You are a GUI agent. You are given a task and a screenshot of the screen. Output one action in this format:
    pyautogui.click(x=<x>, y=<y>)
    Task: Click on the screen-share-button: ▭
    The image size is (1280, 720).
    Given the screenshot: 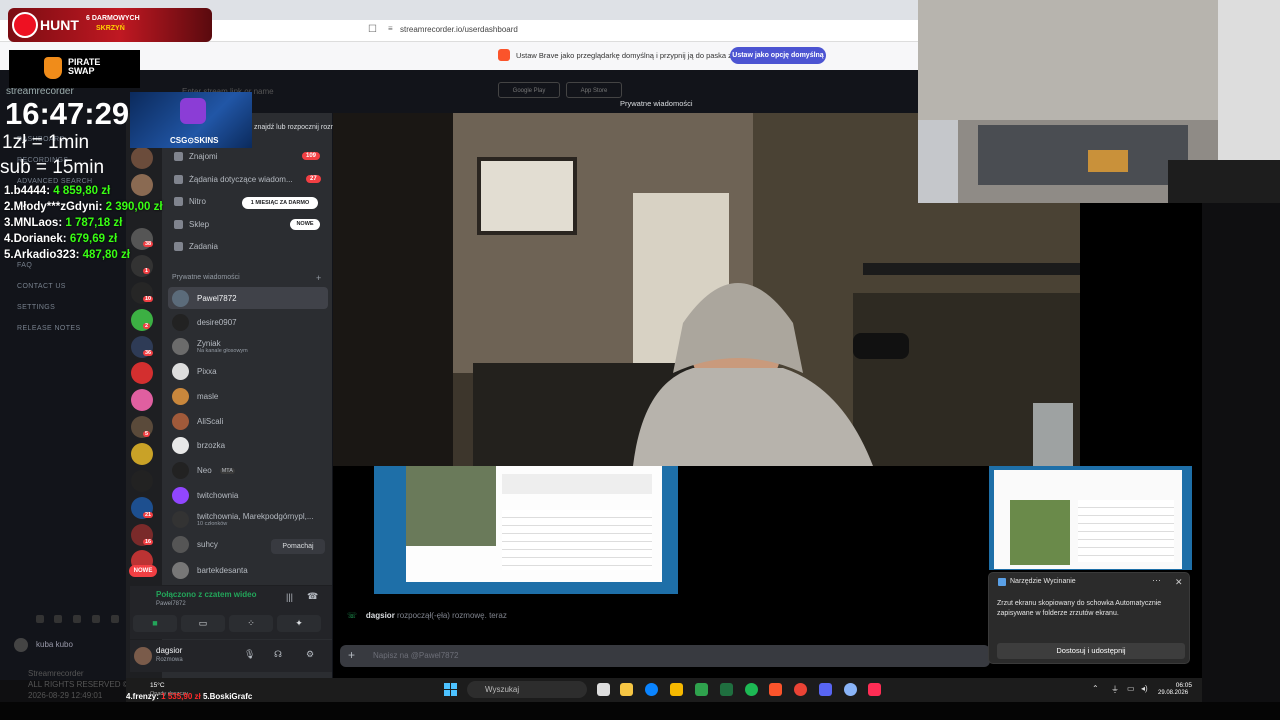 What is the action you would take?
    pyautogui.click(x=203, y=623)
    